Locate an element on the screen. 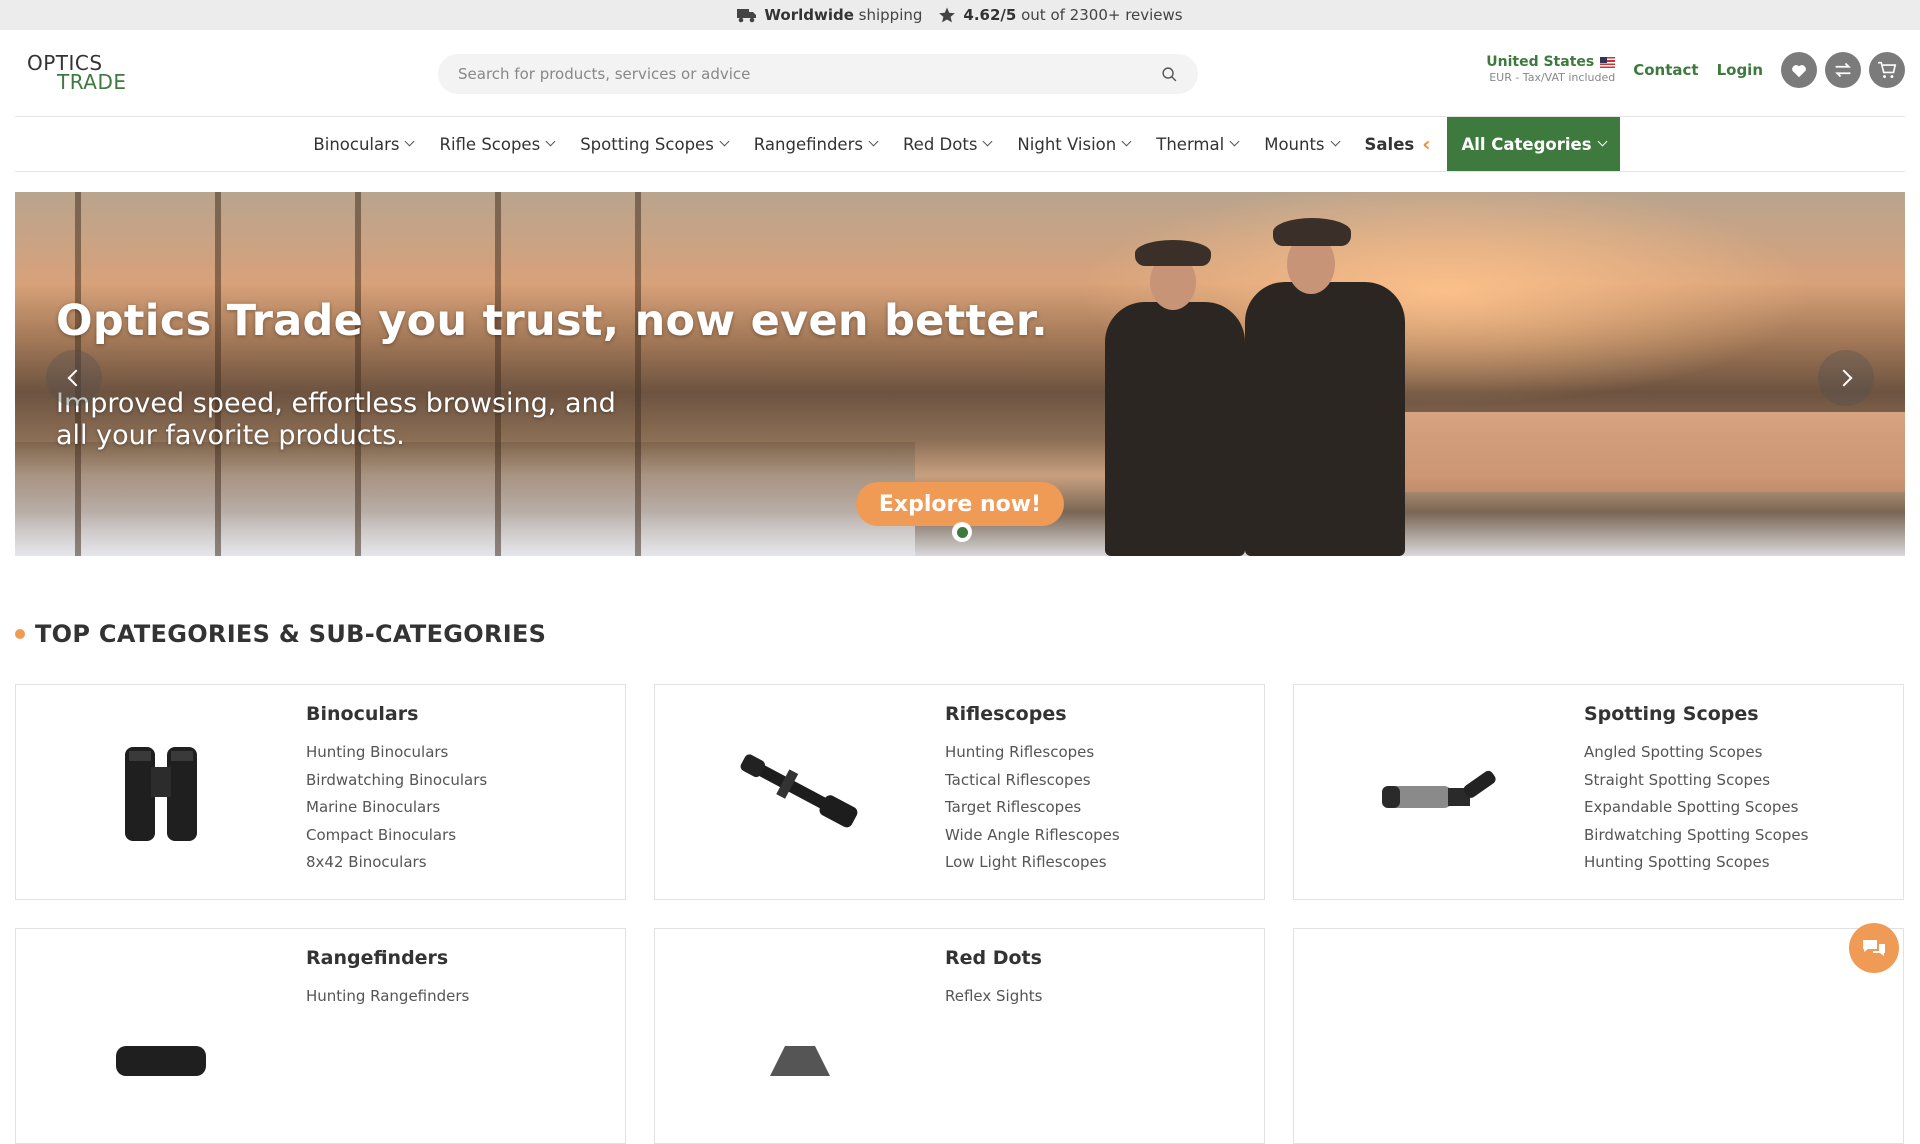 Image resolution: width=1920 pixels, height=1144 pixels. section-heading: TOP CATEGORIES & SUB-CATEGORIES is located at coordinates (280, 634).